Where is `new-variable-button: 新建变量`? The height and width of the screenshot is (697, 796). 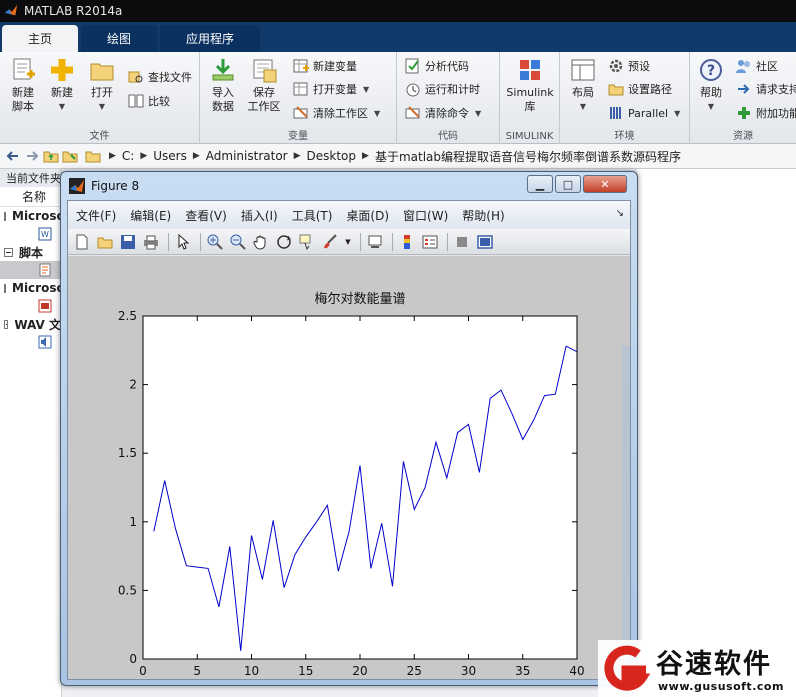 new-variable-button: 新建变量 is located at coordinates (325, 66).